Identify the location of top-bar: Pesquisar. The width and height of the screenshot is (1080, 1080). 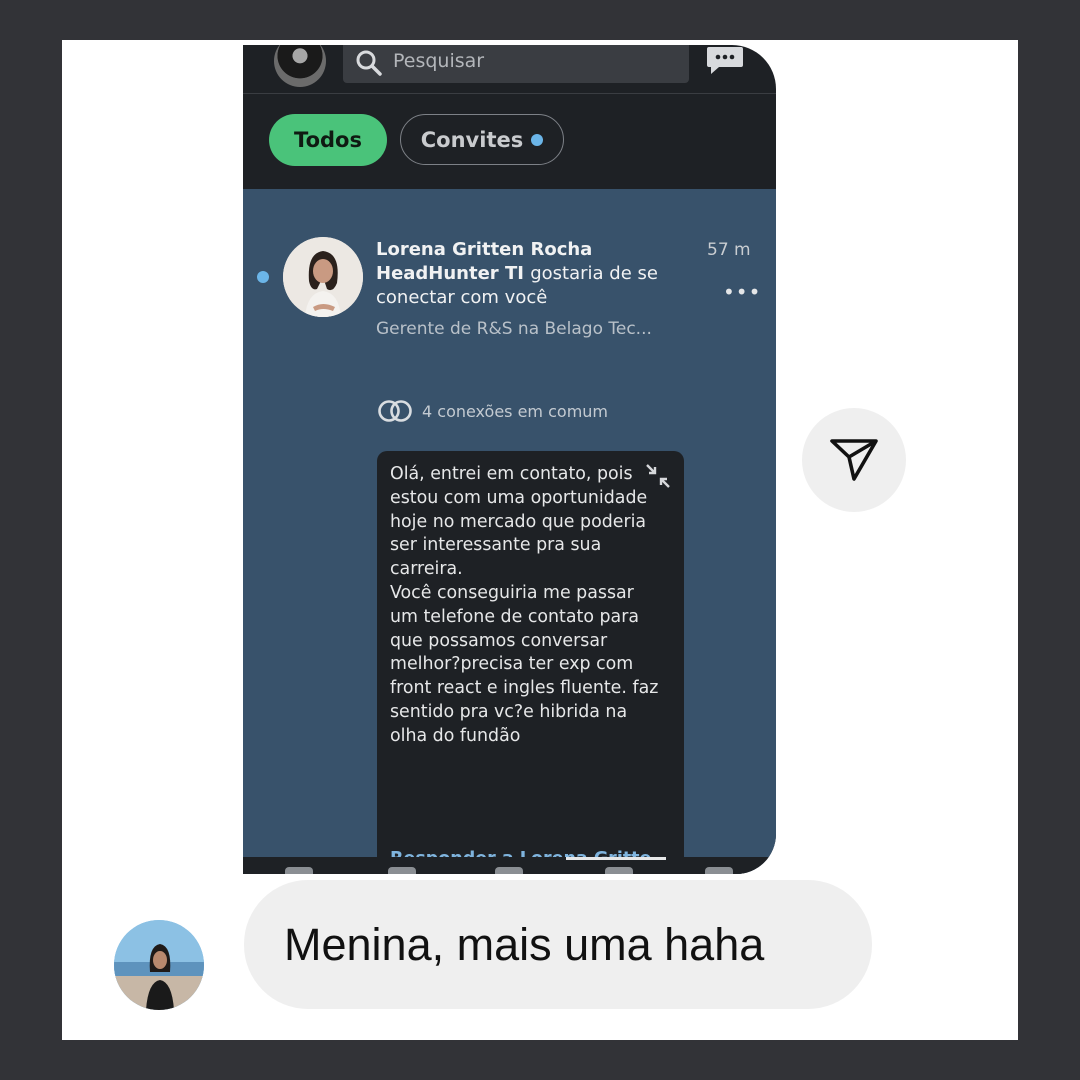
(509, 69).